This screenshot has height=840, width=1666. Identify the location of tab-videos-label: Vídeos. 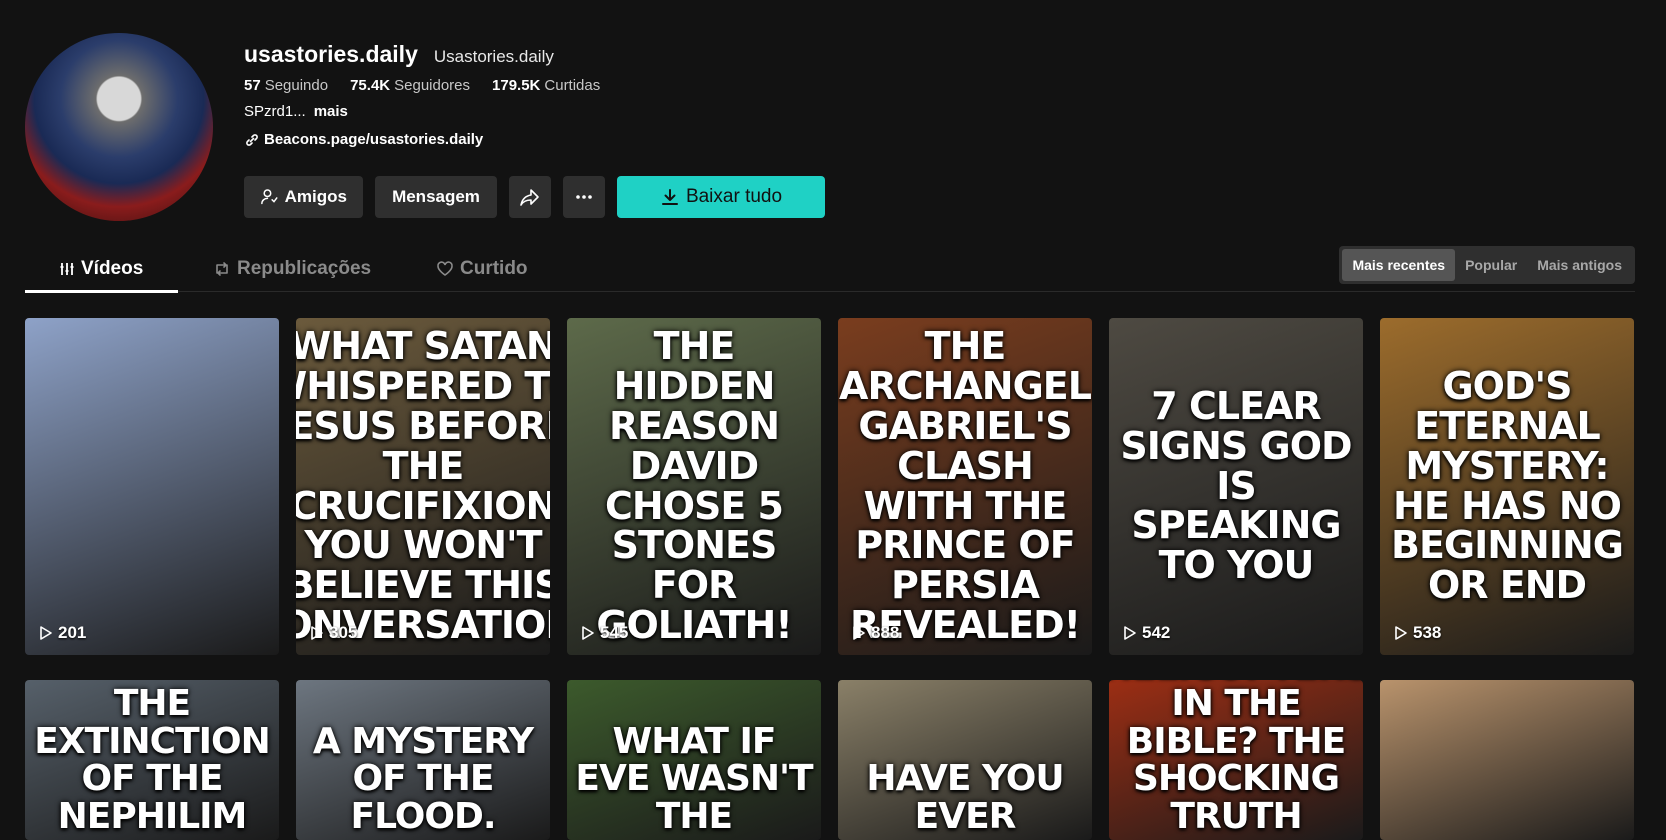
(112, 268).